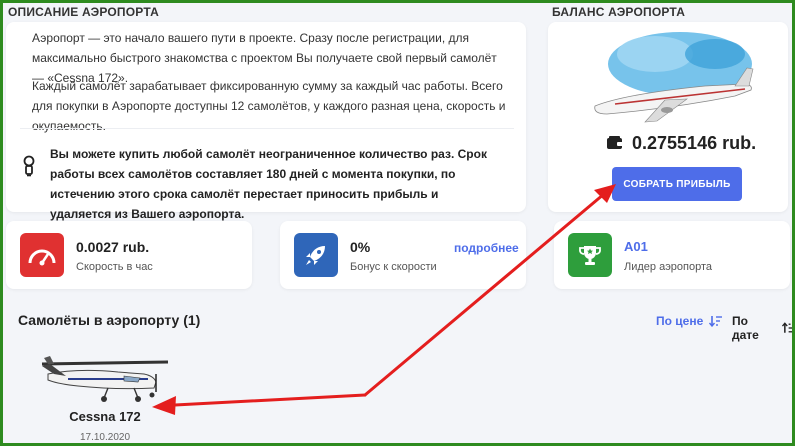  Describe the element at coordinates (393, 267) in the screenshot. I see `bonus-label: Бонус к скорости` at that location.